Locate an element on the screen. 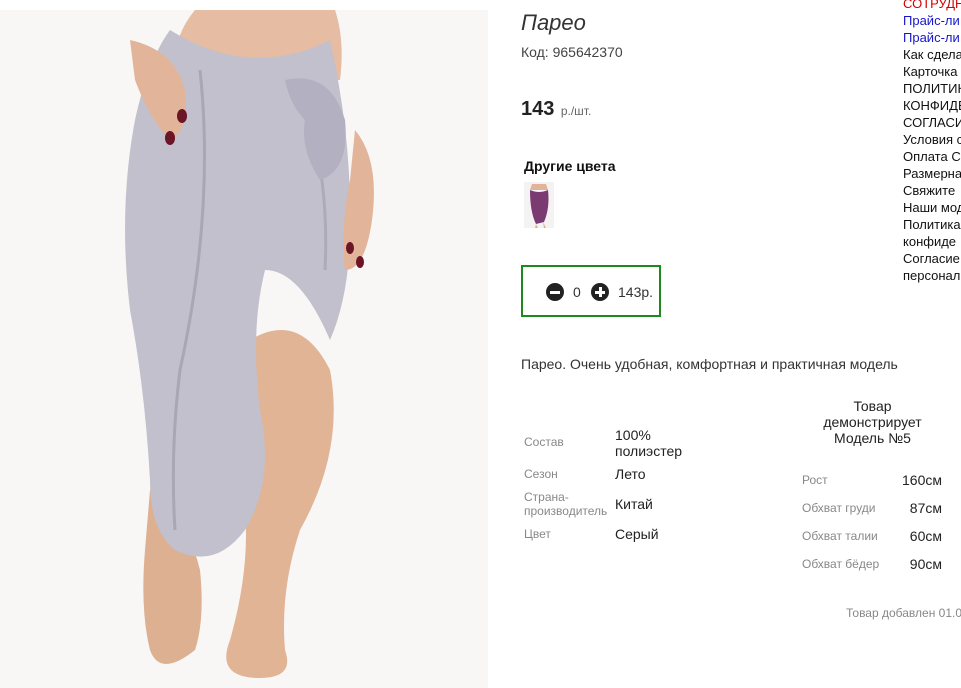 The height and width of the screenshot is (688, 961). measurement-value-hips: 90см is located at coordinates (925, 564).